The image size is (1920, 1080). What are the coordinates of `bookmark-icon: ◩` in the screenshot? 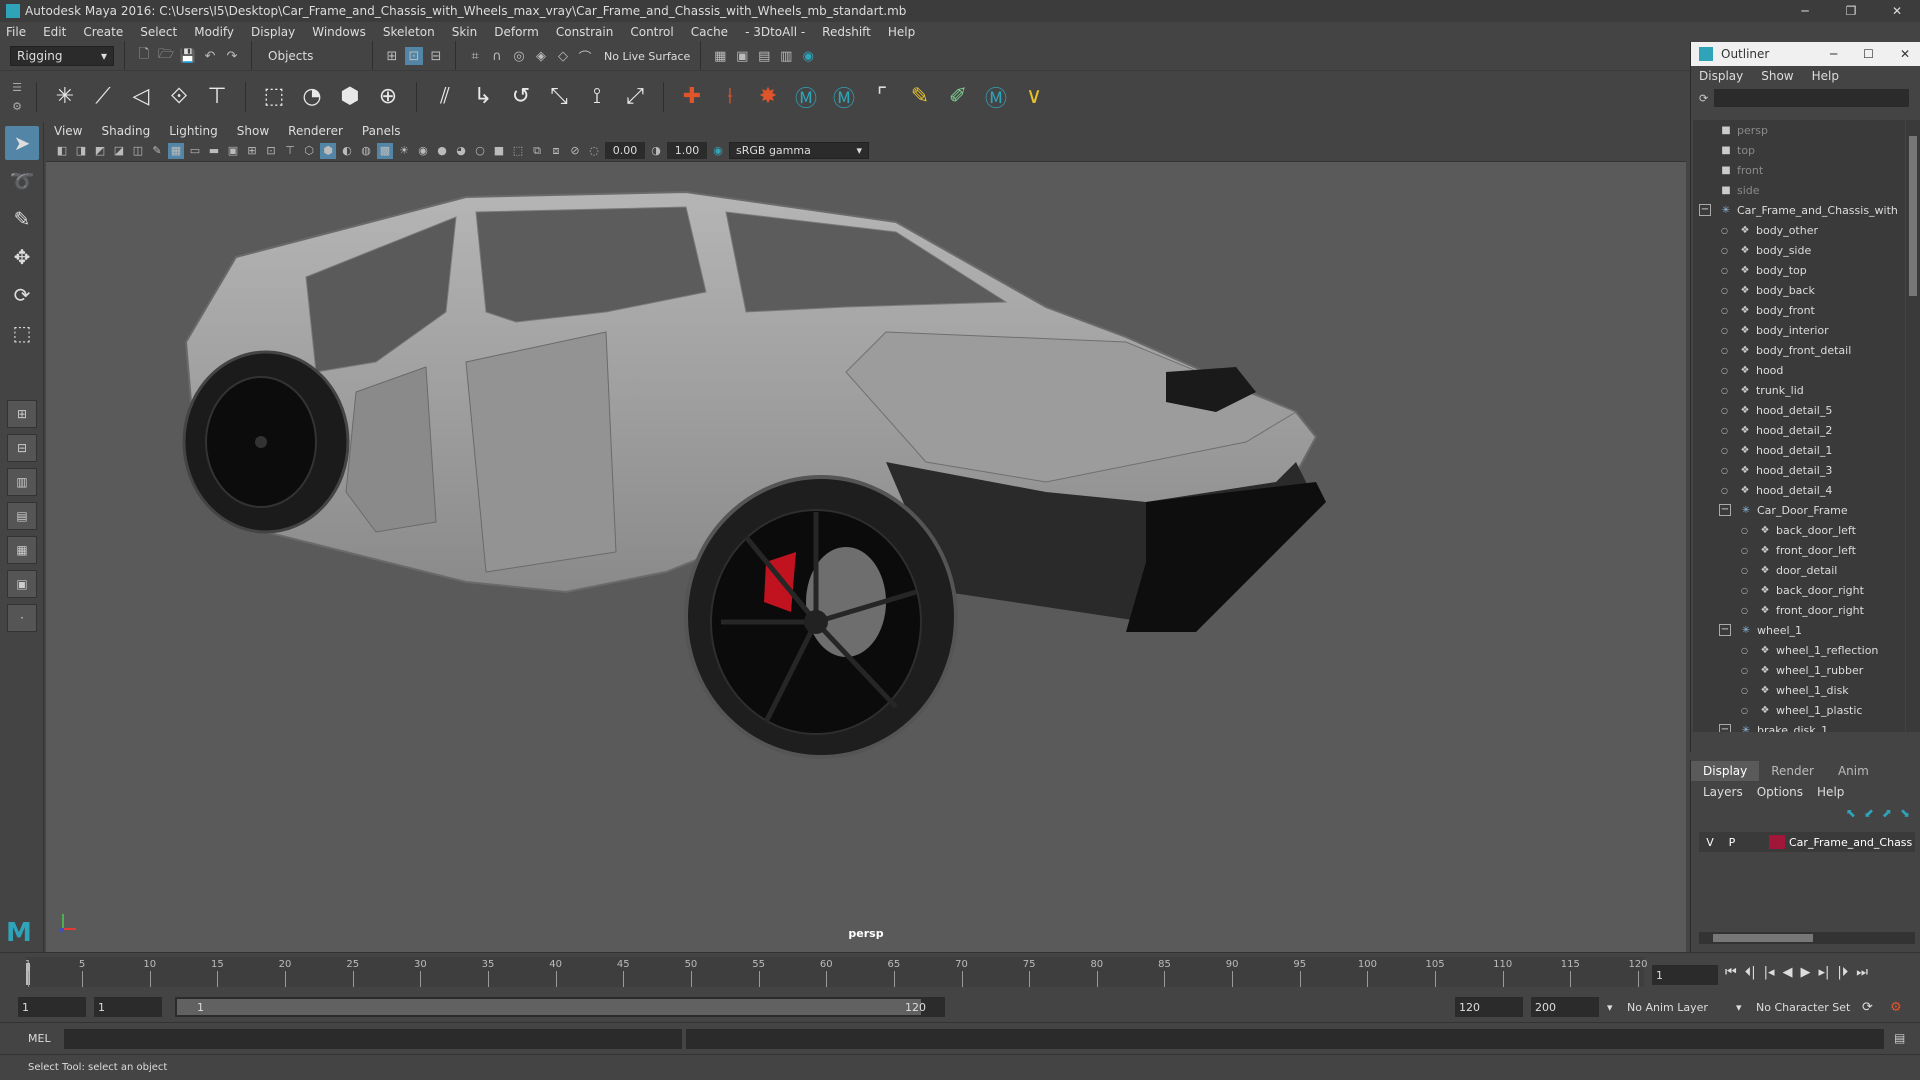 It's located at (100, 151).